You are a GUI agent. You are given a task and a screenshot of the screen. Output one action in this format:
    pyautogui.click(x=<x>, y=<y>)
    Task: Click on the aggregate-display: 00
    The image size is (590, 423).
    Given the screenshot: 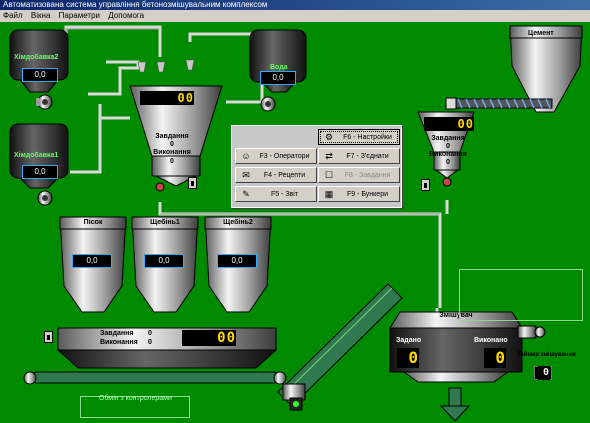 What is the action you would take?
    pyautogui.click(x=221, y=338)
    